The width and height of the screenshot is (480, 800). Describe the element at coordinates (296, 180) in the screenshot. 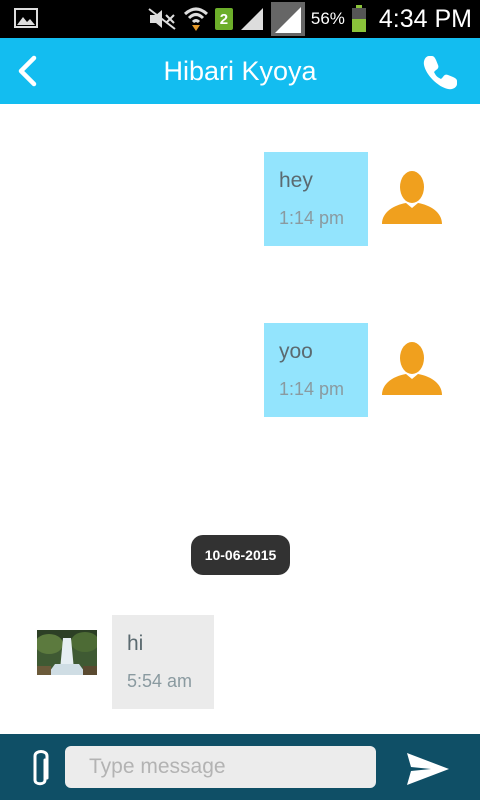

I see `message-text: hey` at that location.